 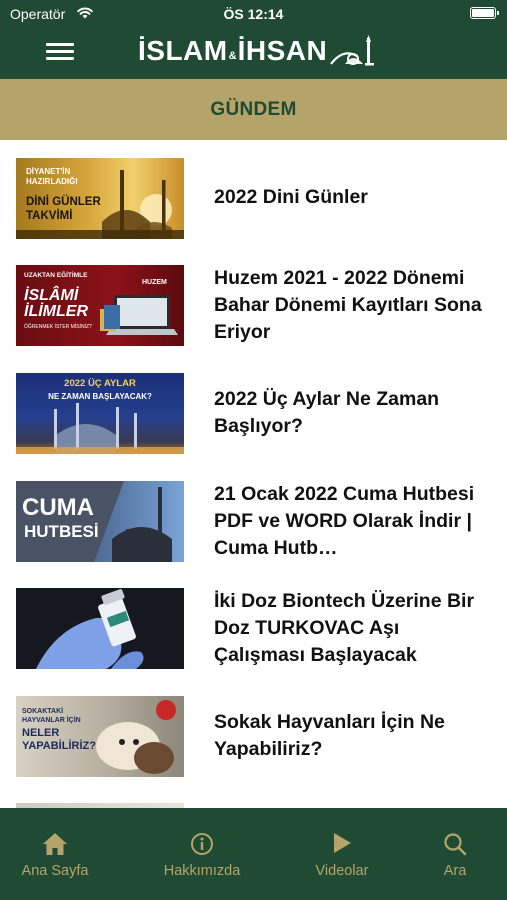 What do you see at coordinates (56, 275) in the screenshot?
I see `thumb-caption: UZAKTAN EĞİTİMLE` at bounding box center [56, 275].